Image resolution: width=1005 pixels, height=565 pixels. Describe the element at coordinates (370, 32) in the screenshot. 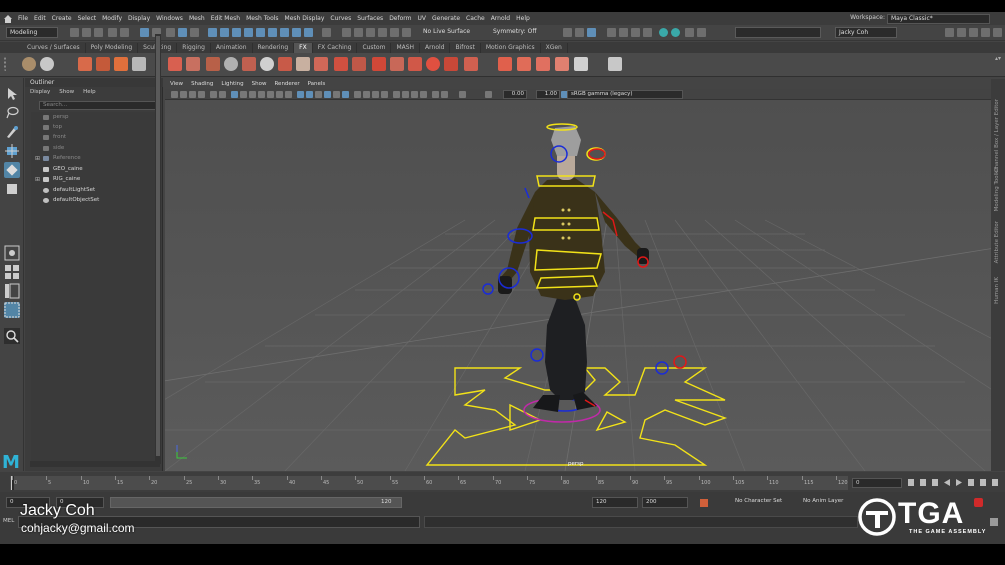

I see `snap-point-icon` at that location.